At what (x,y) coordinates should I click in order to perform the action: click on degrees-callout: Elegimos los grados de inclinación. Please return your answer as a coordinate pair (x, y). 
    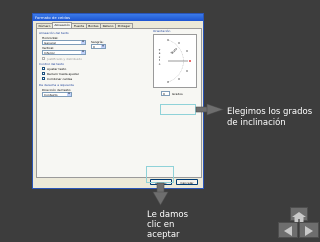
    Looking at the image, I should click on (269, 118).